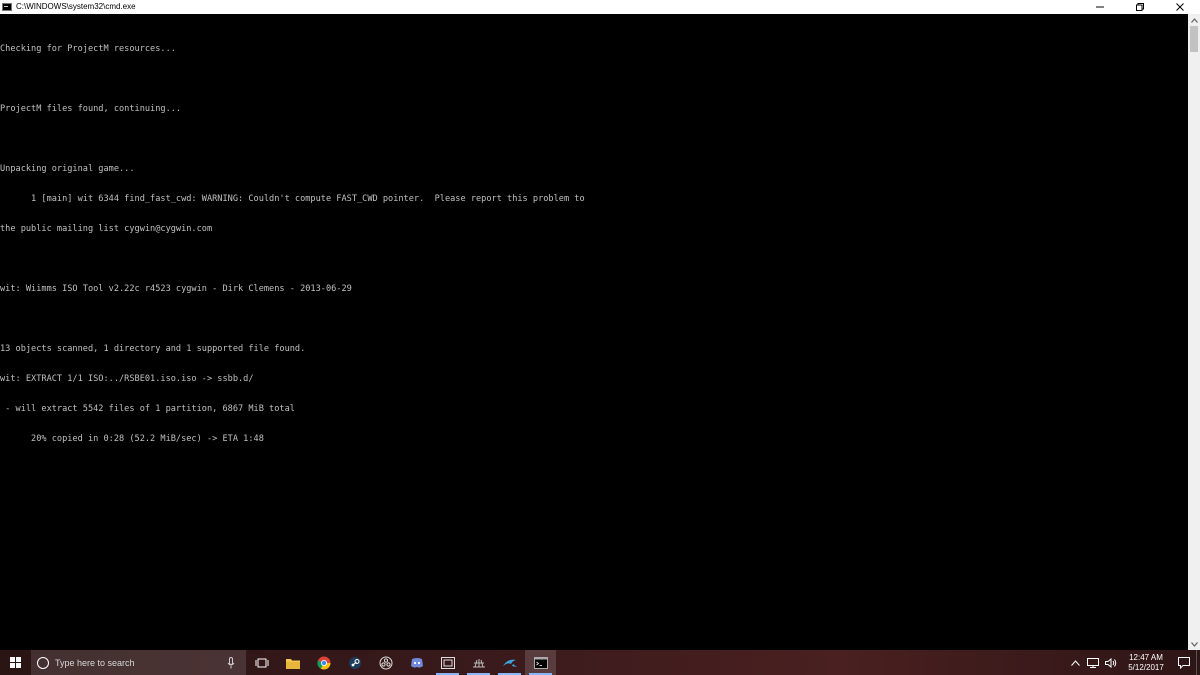  I want to click on chrome-button, so click(323, 662).